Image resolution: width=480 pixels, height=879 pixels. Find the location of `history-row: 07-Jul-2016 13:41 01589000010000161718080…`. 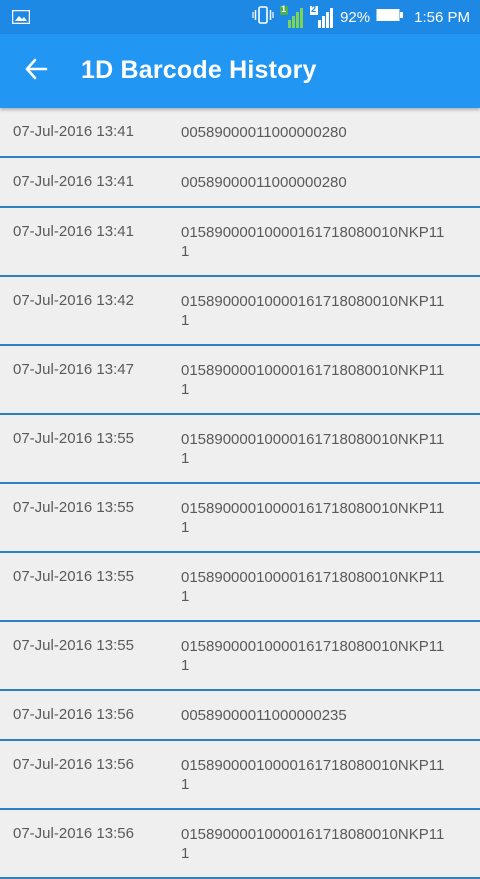

history-row: 07-Jul-2016 13:41 01589000010000161718080… is located at coordinates (240, 242).